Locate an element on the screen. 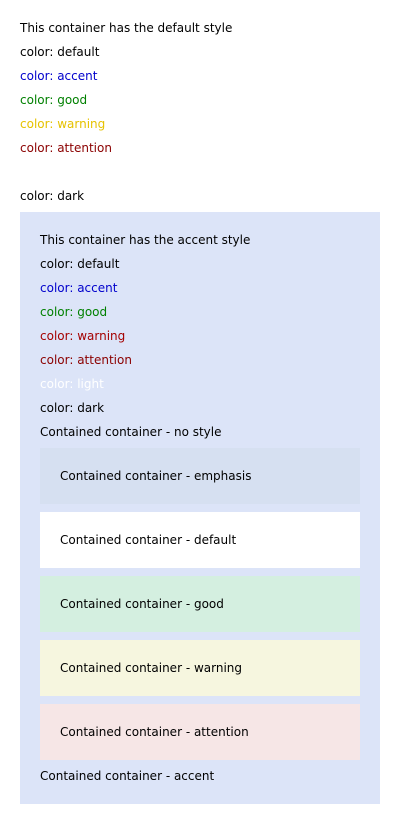  contained-attention-container: Contained container - attention is located at coordinates (200, 732).